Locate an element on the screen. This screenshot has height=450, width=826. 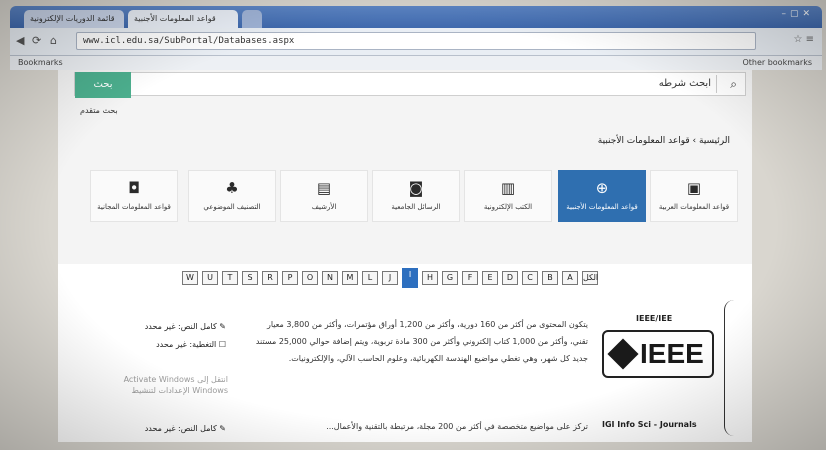
category-ebooks: ▥ الكتب الإلكترونية is located at coordinates (508, 196).